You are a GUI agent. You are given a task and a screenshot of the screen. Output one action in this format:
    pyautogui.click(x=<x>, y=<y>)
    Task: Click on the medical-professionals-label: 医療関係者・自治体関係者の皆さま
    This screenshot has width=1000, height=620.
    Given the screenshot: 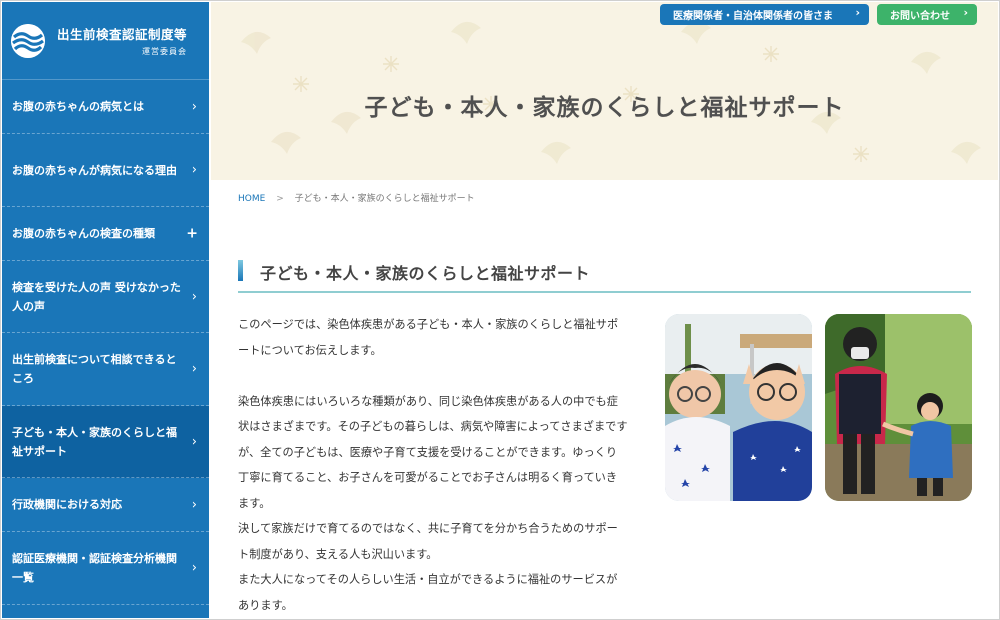 What is the action you would take?
    pyautogui.click(x=753, y=16)
    